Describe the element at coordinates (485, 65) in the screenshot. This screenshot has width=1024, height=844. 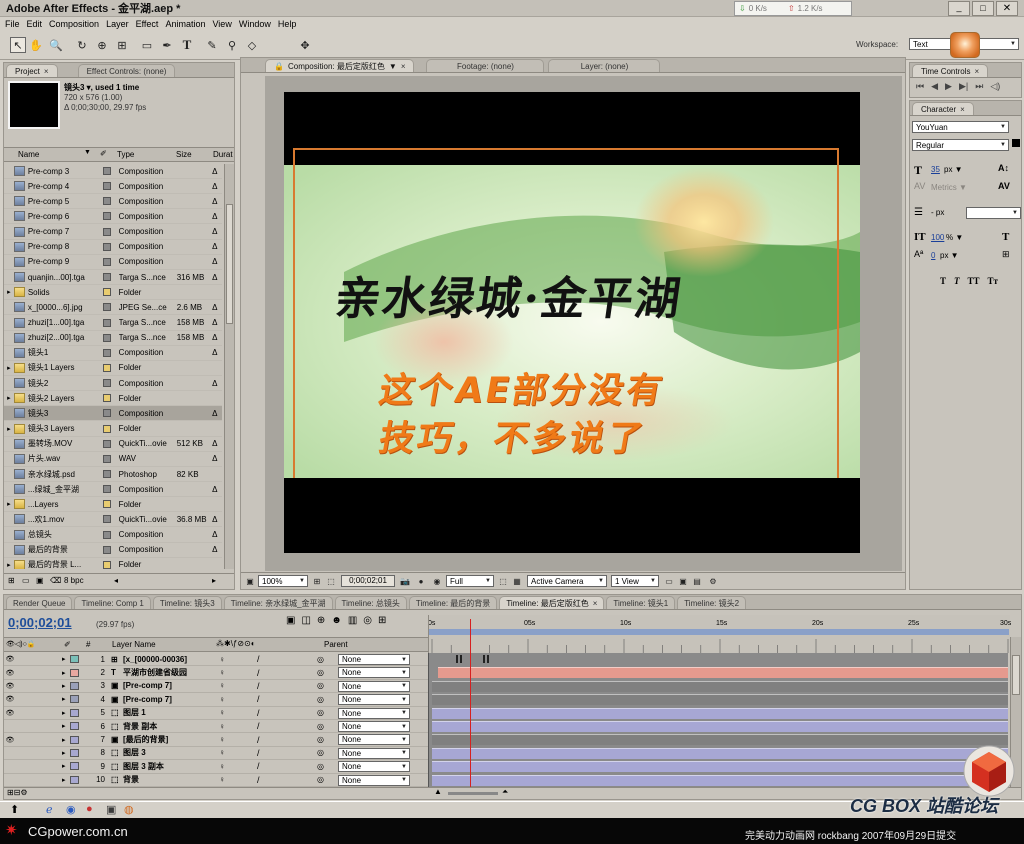
I see `tab-footage: Footage: (none)` at that location.